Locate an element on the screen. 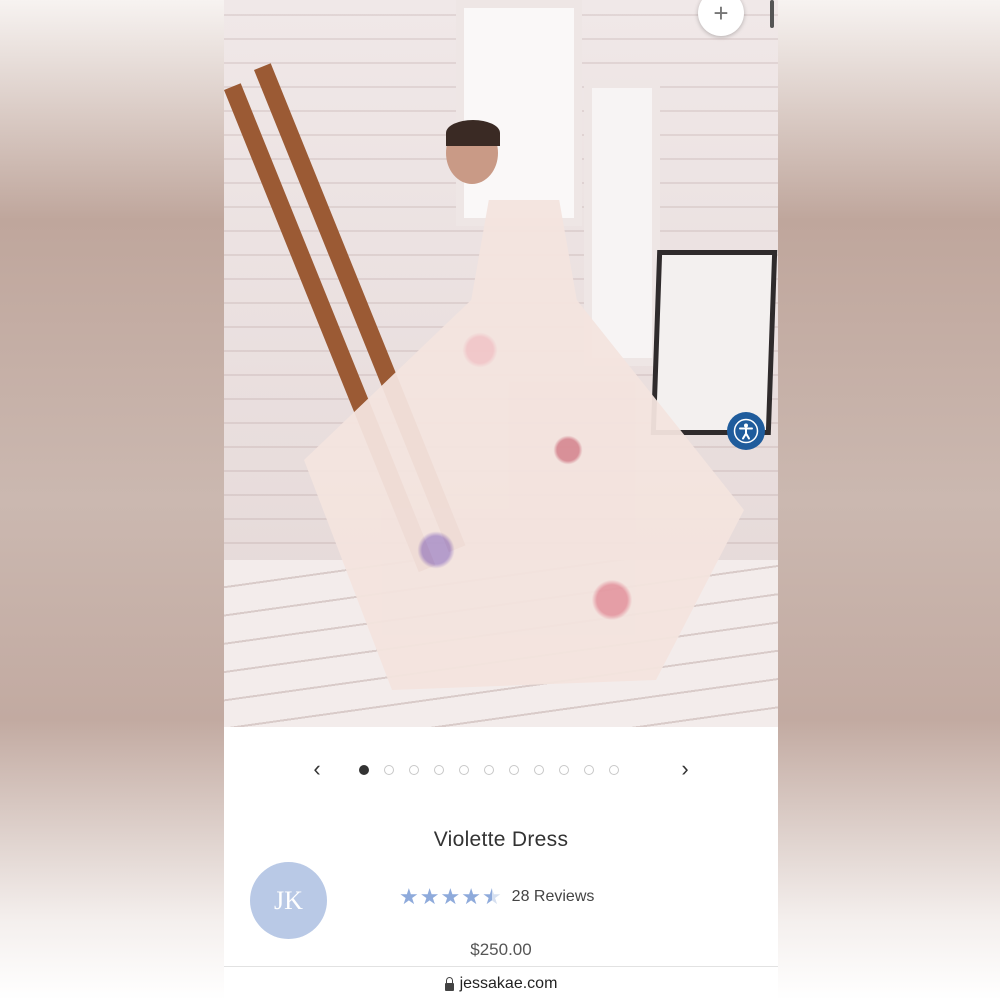 The width and height of the screenshot is (1000, 1000). product-rating: ★ ★ ★ ★ ★ 28 Reviews is located at coordinates (496, 897).